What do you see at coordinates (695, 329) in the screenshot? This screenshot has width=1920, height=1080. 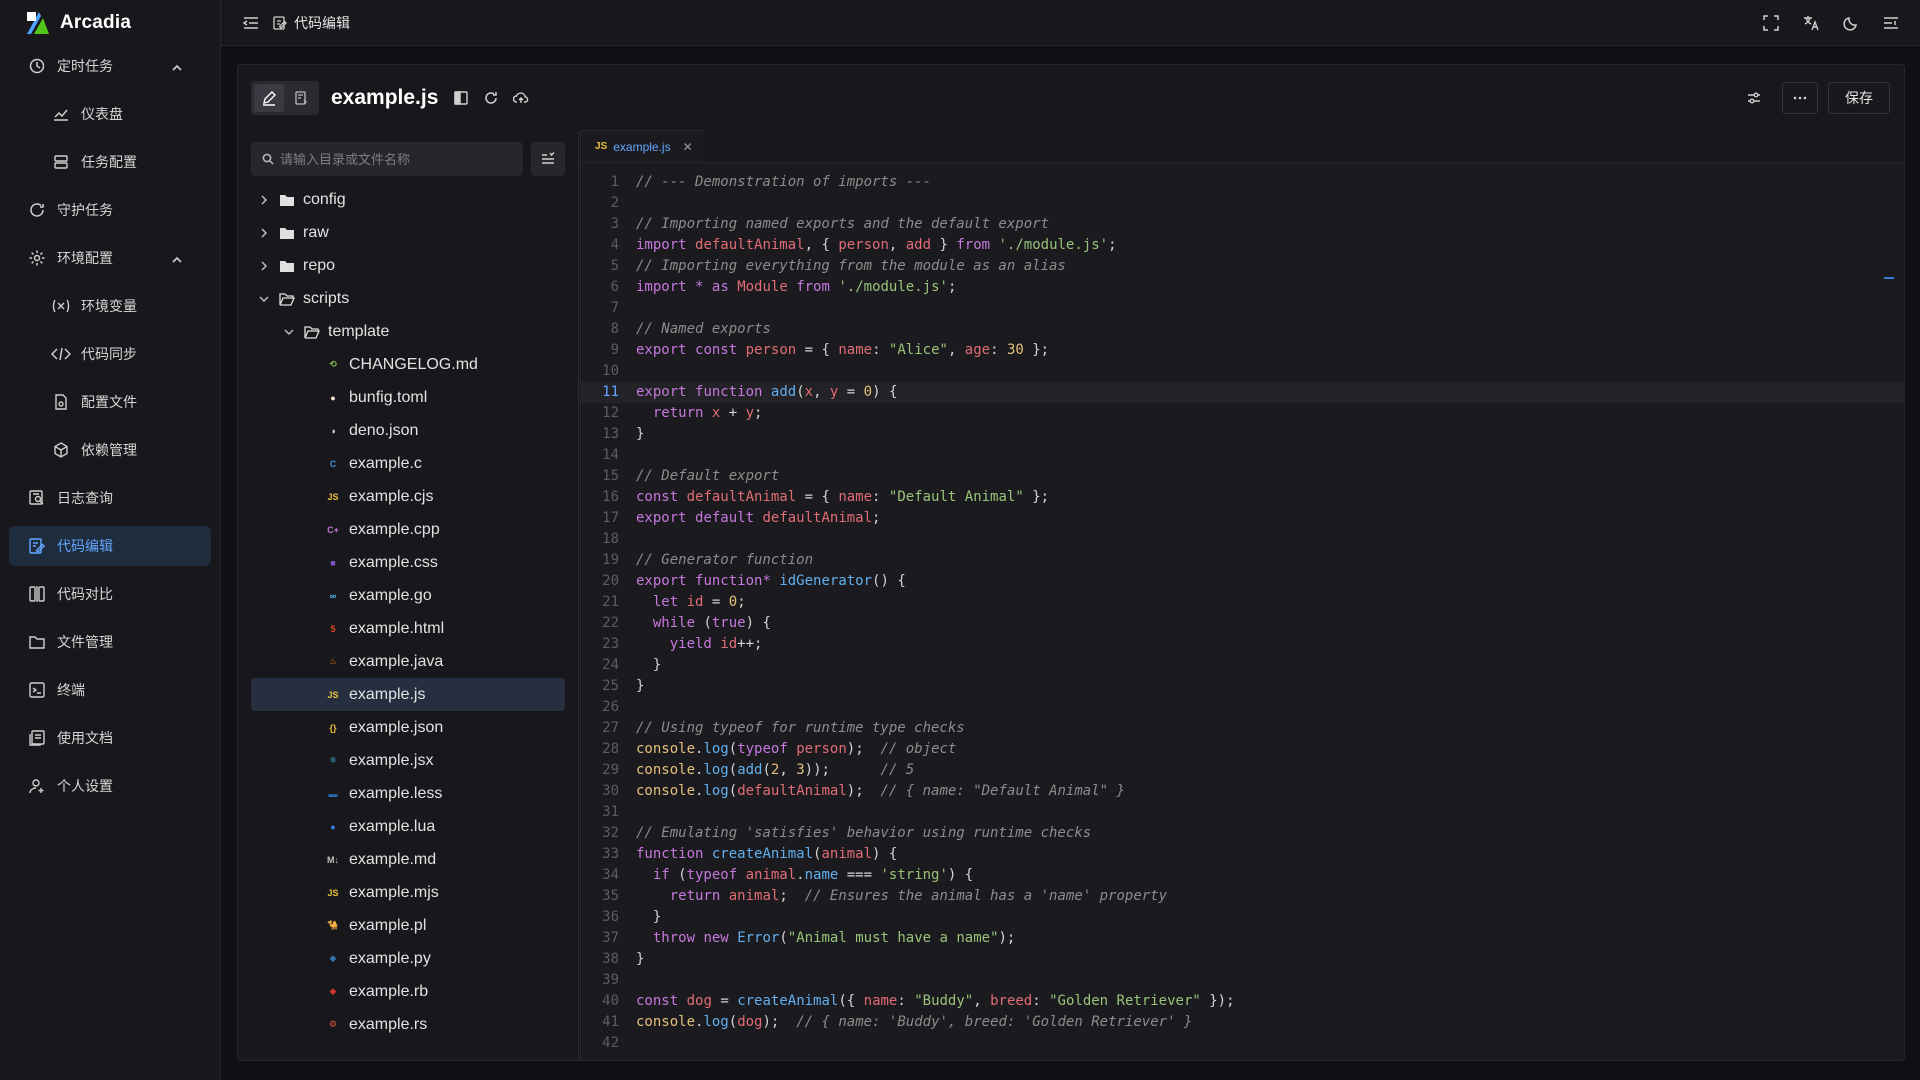 I see `line-text: // Named exports` at bounding box center [695, 329].